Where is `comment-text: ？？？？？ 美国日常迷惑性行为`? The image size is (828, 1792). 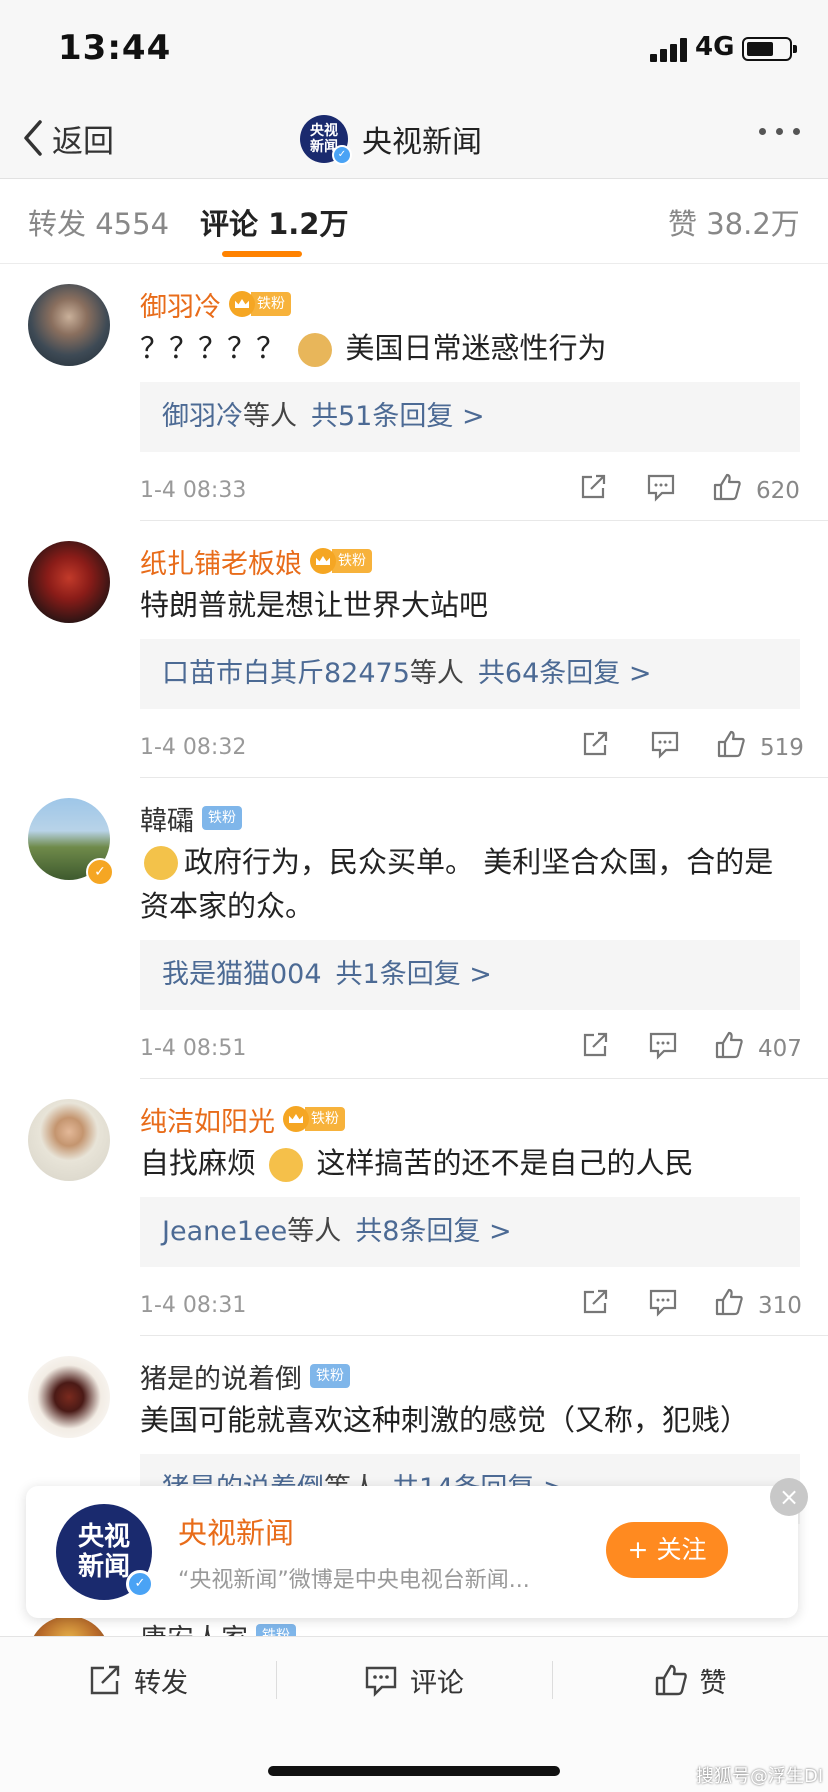 comment-text: ？？？？？ 美国日常迷惑性行为 is located at coordinates (470, 348).